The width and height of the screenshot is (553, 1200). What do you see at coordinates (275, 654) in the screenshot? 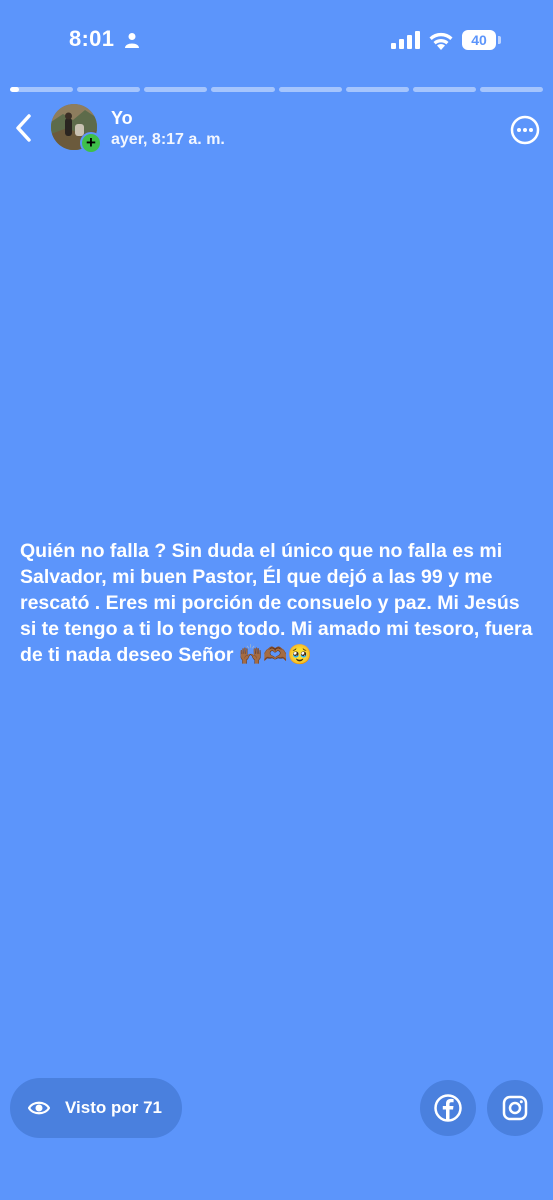
I see `story-emojis: 🙌🏾🫶🏾🥹` at bounding box center [275, 654].